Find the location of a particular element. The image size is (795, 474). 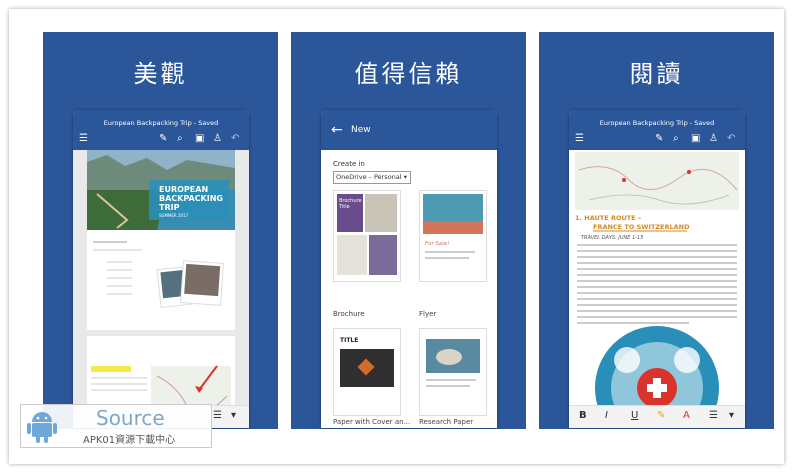

doc-page-1: EUROPEAN BACKPACKING TRIP SUMMER 2017 is located at coordinates (161, 240).